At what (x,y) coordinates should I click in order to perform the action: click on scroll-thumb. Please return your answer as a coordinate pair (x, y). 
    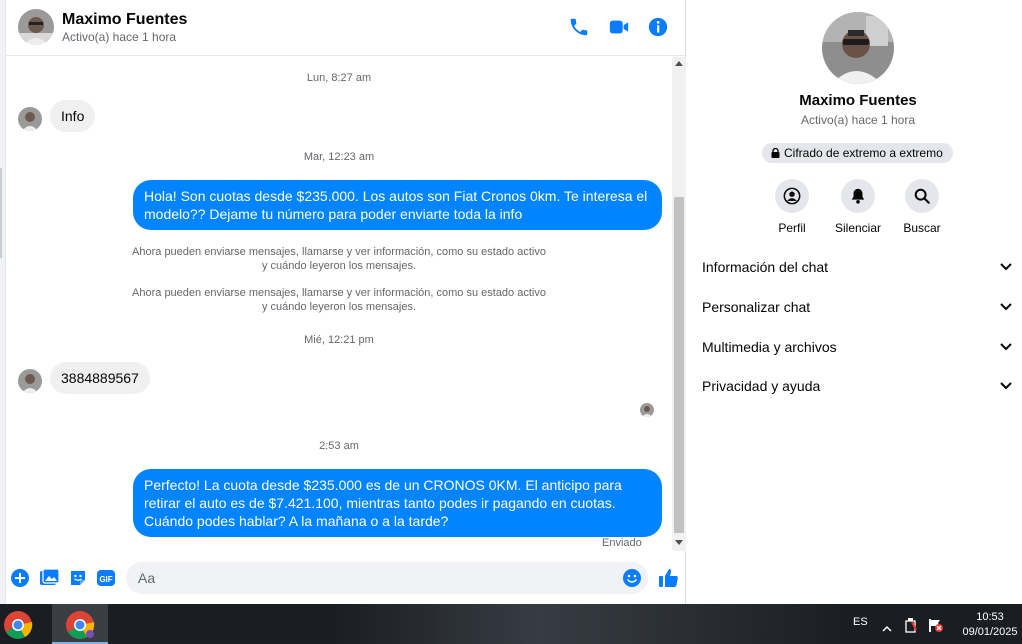
    Looking at the image, I should click on (679, 365).